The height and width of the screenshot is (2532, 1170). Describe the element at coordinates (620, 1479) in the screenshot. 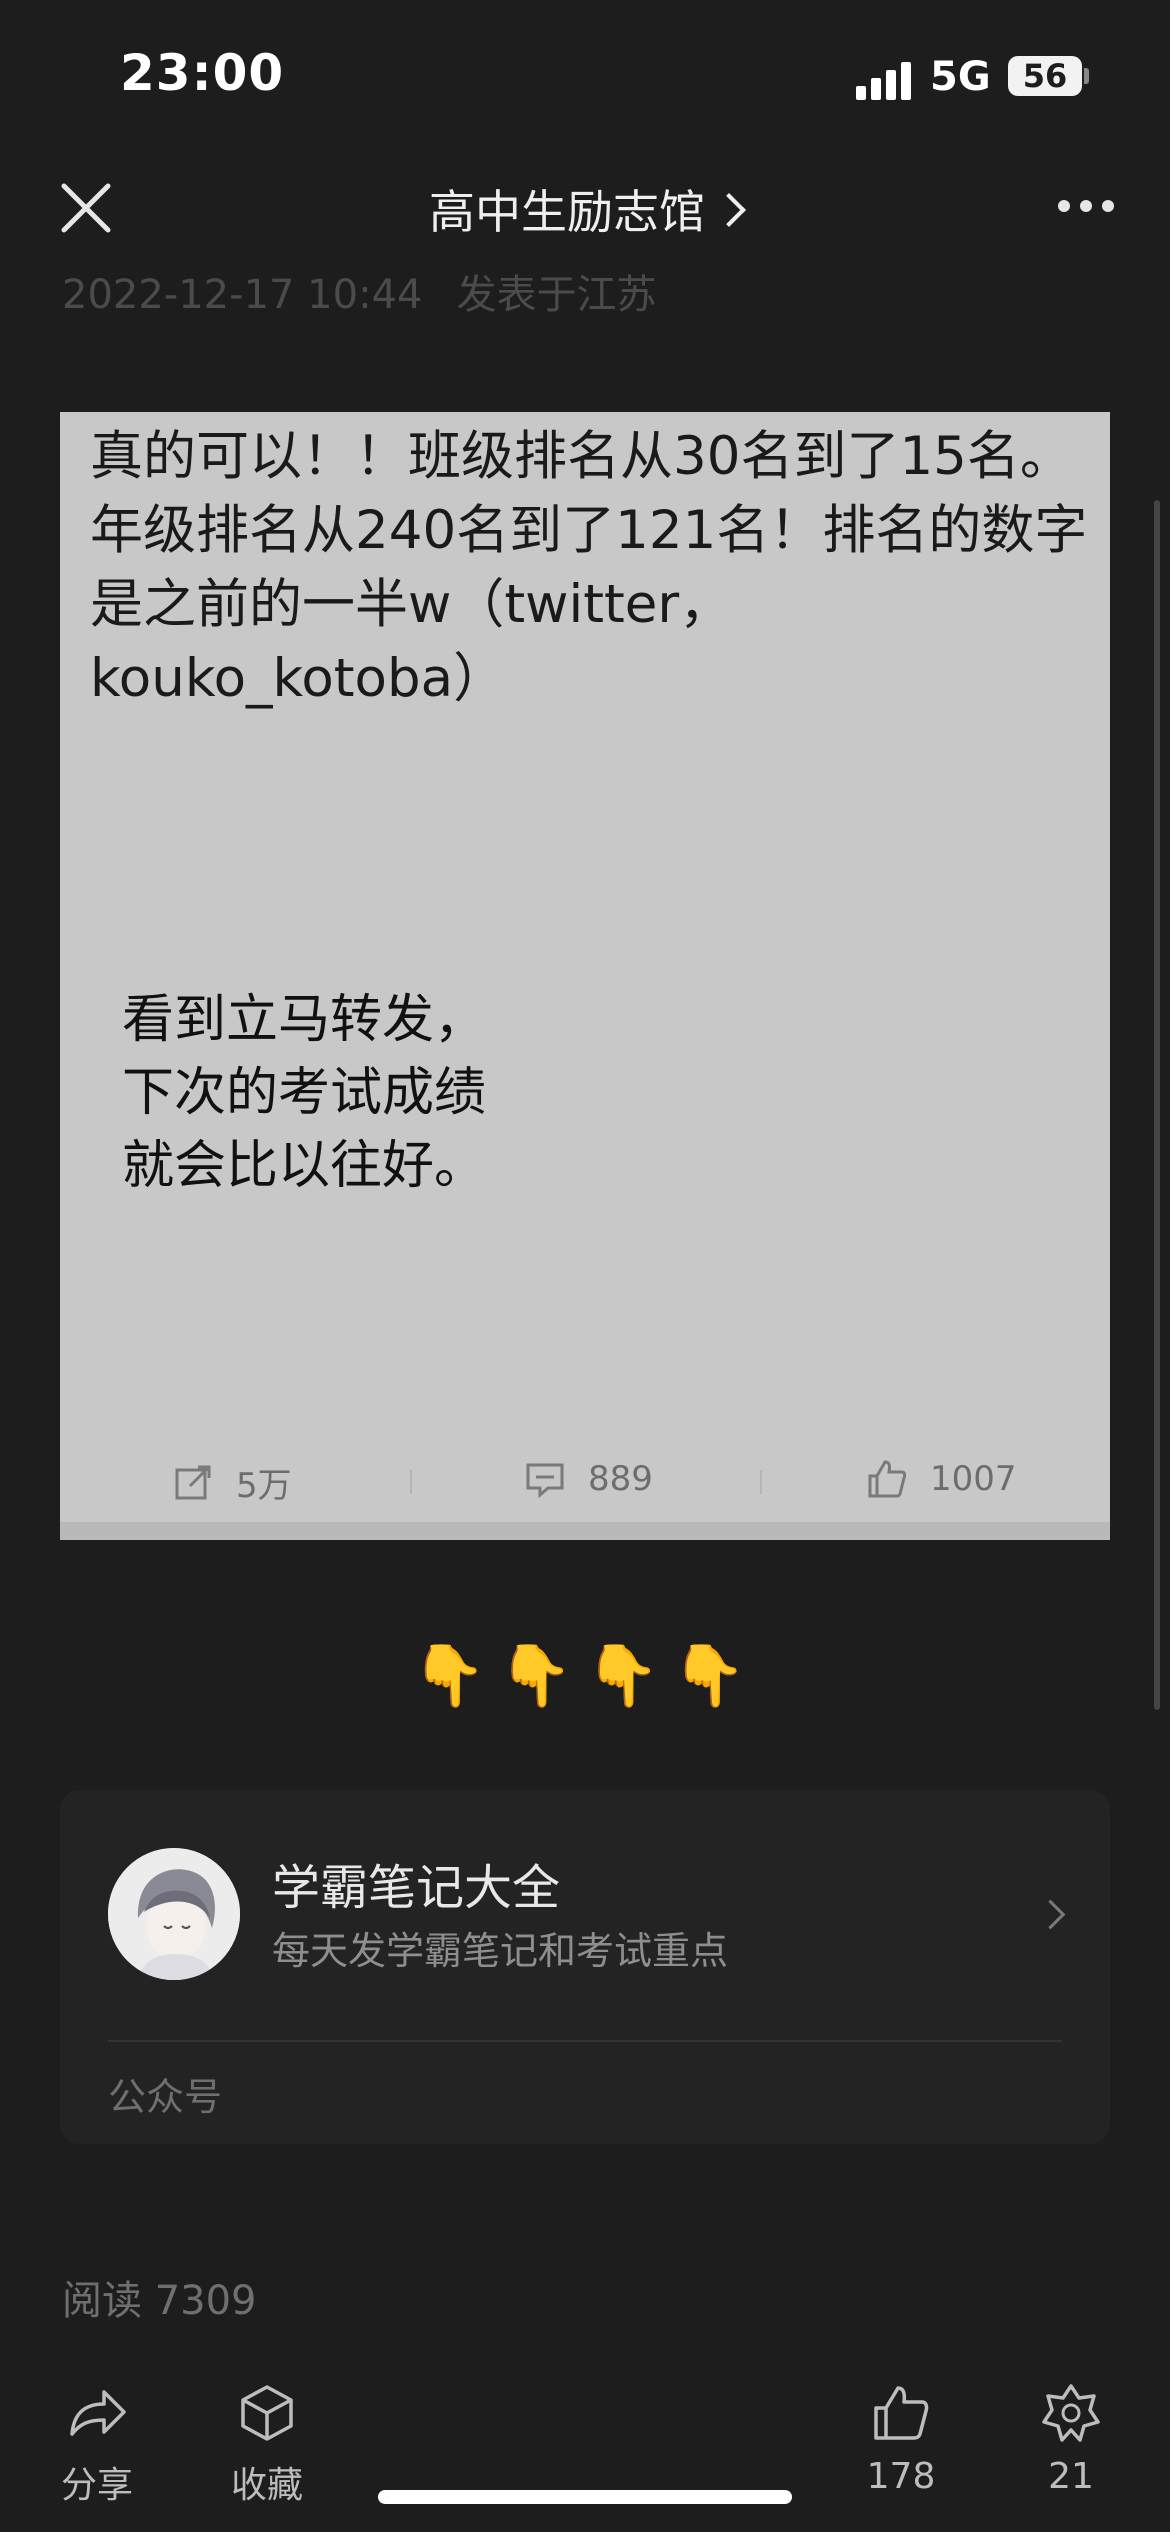

I see `comment-count: 889` at that location.